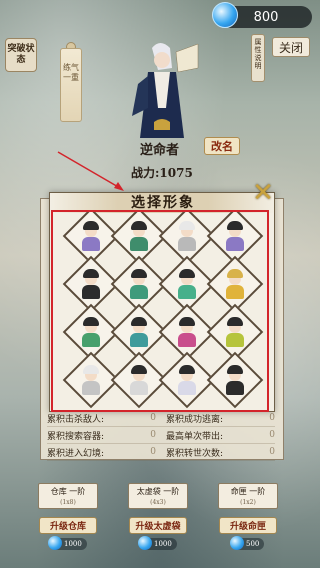 The width and height of the screenshot is (320, 568). I want to click on storage-capacity: (1x2), so click(248, 502).